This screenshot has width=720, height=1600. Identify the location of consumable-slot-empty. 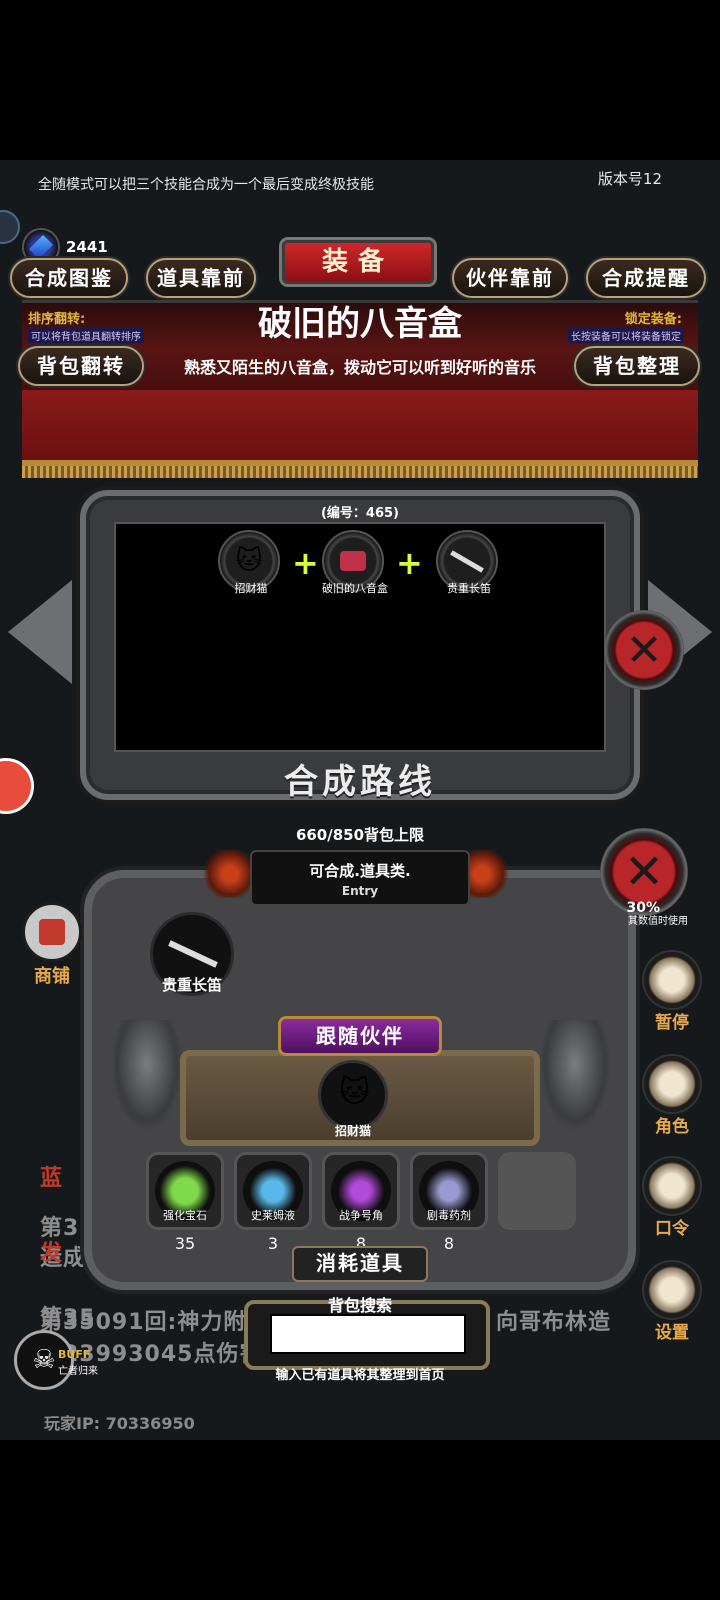
(537, 1191).